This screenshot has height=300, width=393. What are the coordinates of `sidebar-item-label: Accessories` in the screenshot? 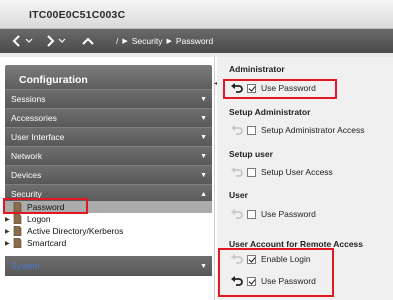 It's located at (34, 118).